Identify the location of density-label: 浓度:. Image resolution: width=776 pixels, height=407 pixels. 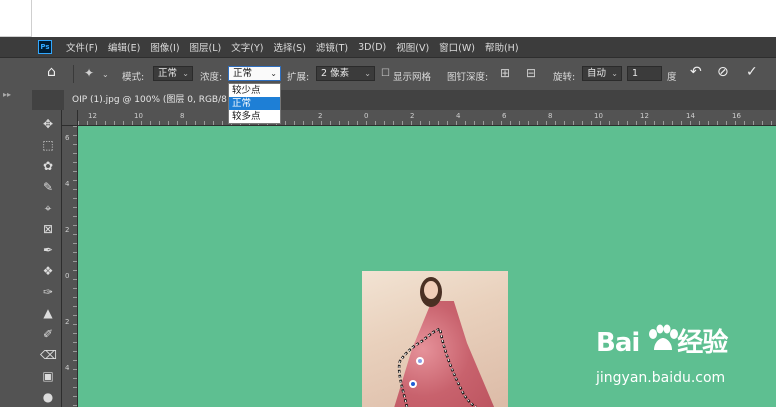
(211, 77).